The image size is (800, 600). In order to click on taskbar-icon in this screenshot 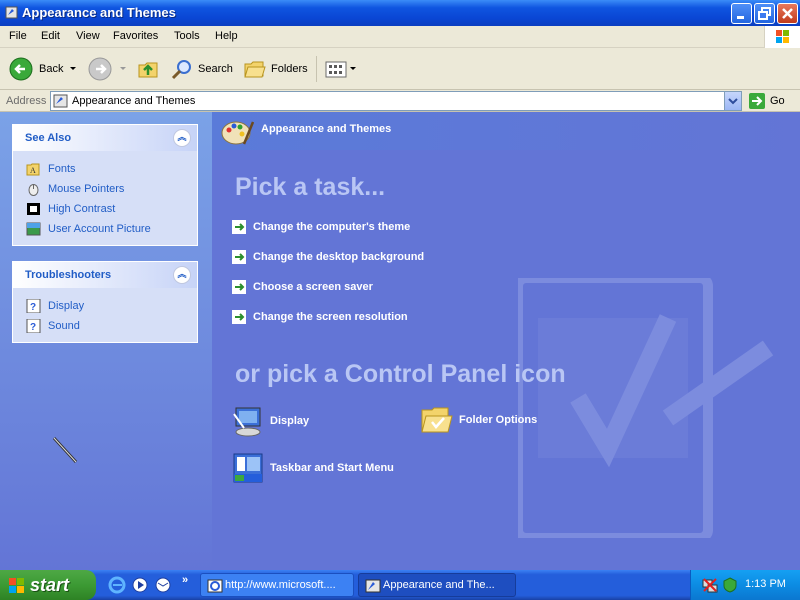, I will do `click(248, 468)`.